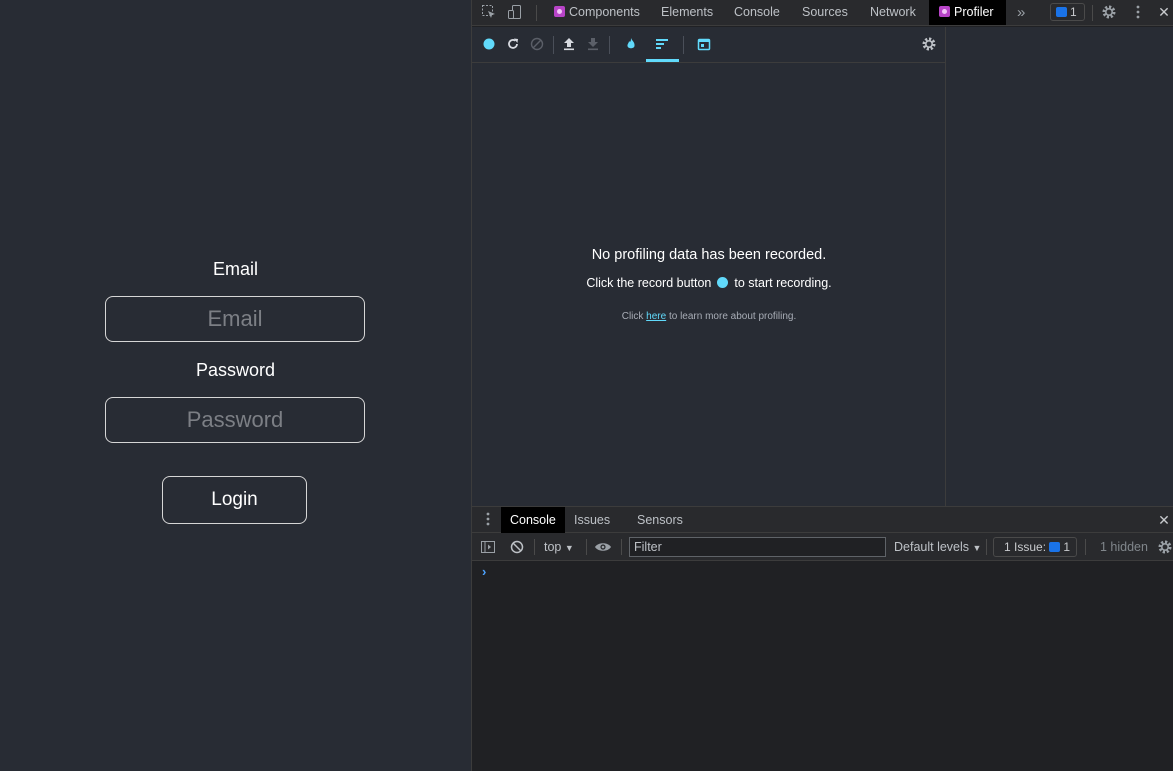 The image size is (1173, 771). What do you see at coordinates (783, 283) in the screenshot?
I see `record-instructions-post: to start recording.` at bounding box center [783, 283].